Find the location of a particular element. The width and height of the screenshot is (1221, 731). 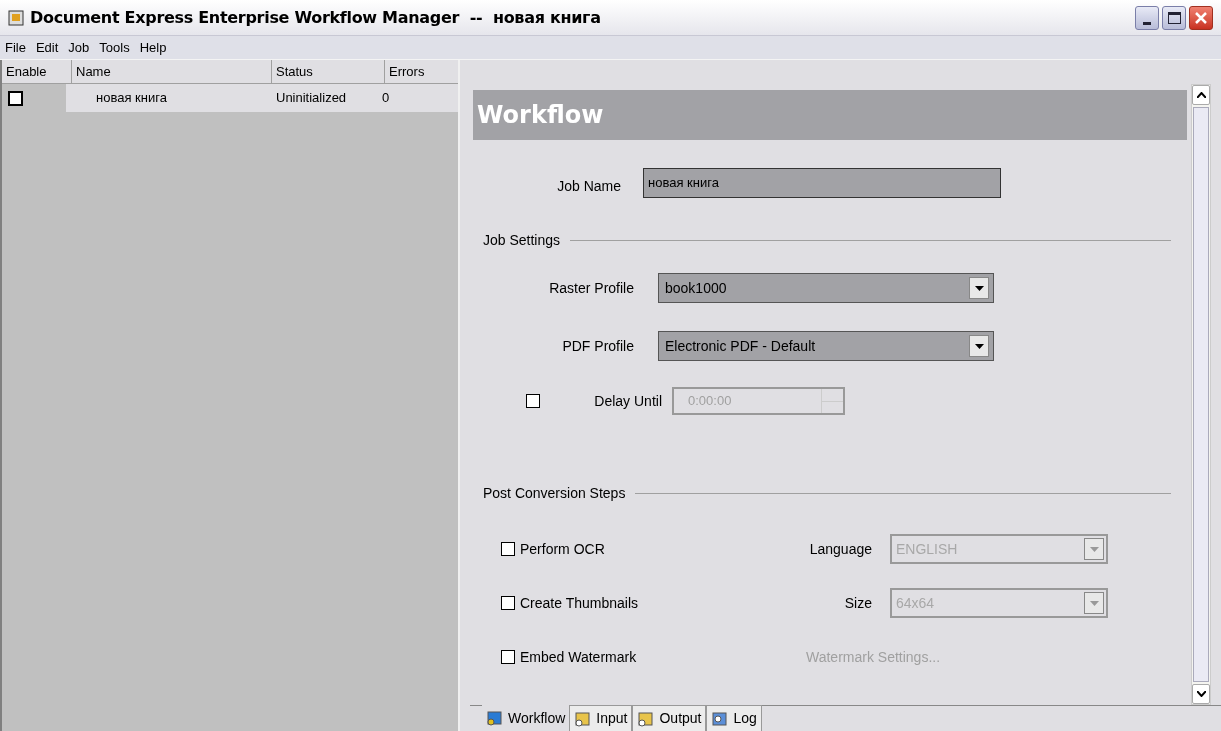

job-name-field: новая книга is located at coordinates (822, 183).